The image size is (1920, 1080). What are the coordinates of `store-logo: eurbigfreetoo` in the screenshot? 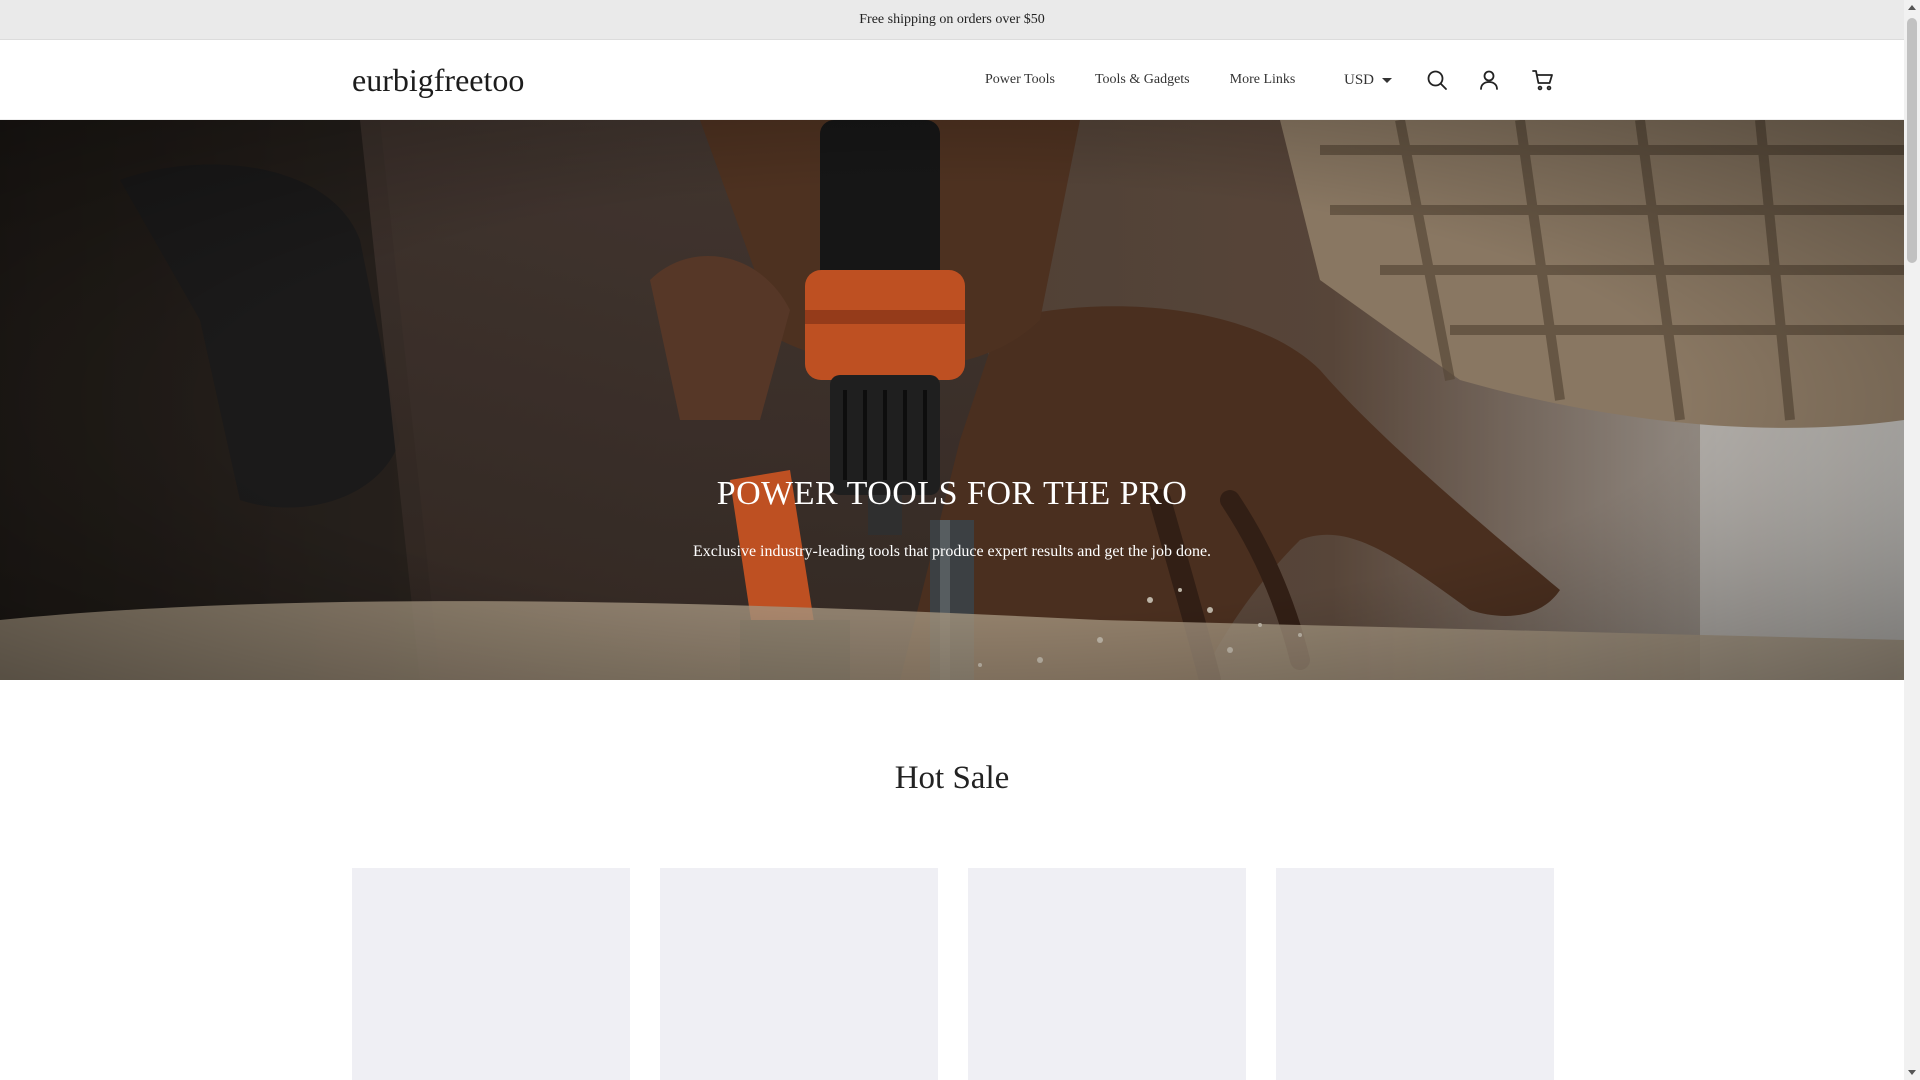 It's located at (438, 80).